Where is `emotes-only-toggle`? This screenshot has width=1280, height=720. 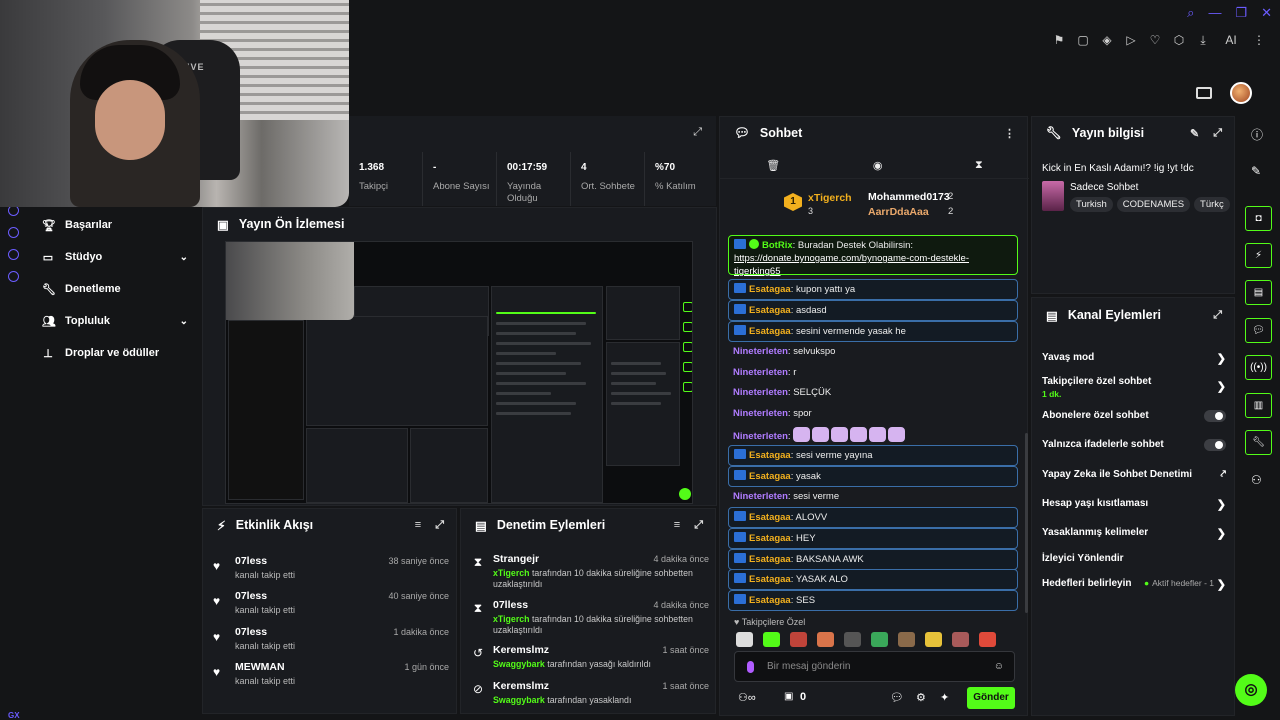
emotes-only-toggle is located at coordinates (1215, 445).